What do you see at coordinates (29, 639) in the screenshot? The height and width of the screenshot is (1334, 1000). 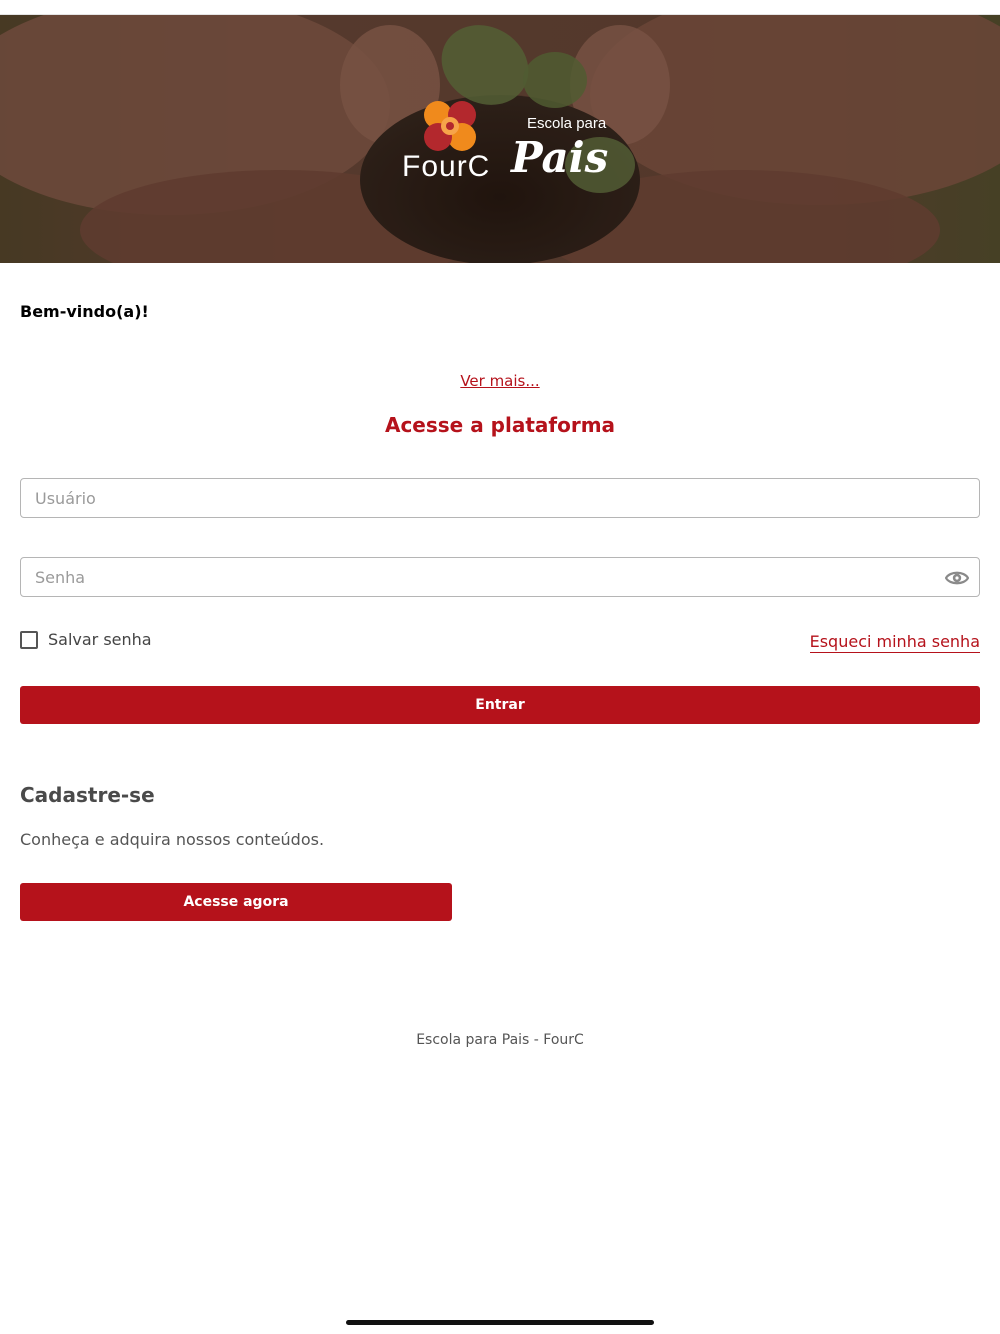 I see `remember-checkbox` at bounding box center [29, 639].